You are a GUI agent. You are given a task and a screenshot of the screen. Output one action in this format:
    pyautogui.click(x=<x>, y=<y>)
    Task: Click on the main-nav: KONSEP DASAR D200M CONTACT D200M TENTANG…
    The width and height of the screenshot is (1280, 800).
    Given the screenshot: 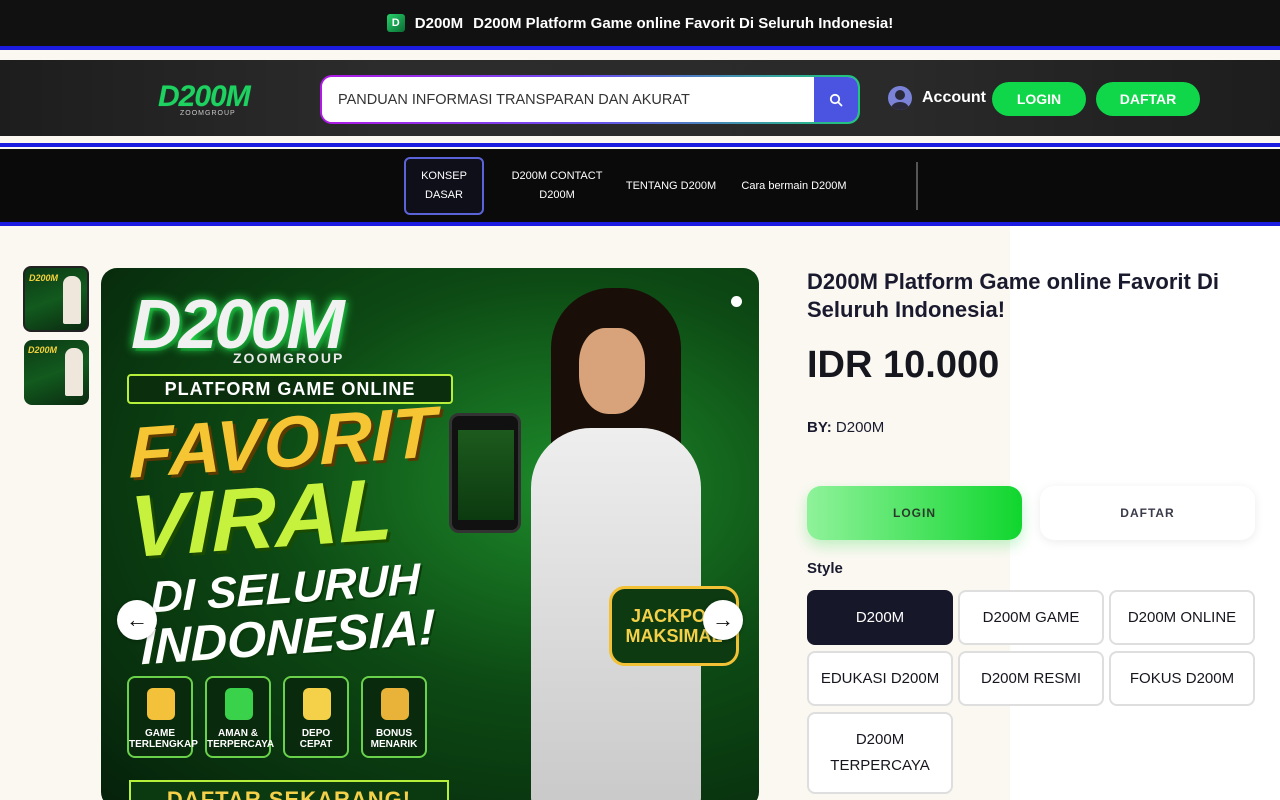 What is the action you would take?
    pyautogui.click(x=640, y=185)
    